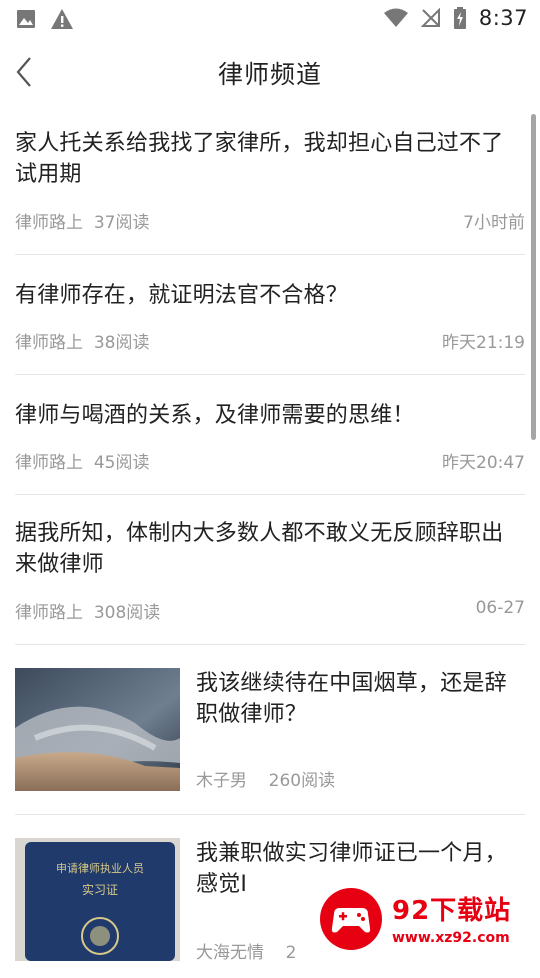 The image size is (540, 978). I want to click on no-signal-icon, so click(430, 17).